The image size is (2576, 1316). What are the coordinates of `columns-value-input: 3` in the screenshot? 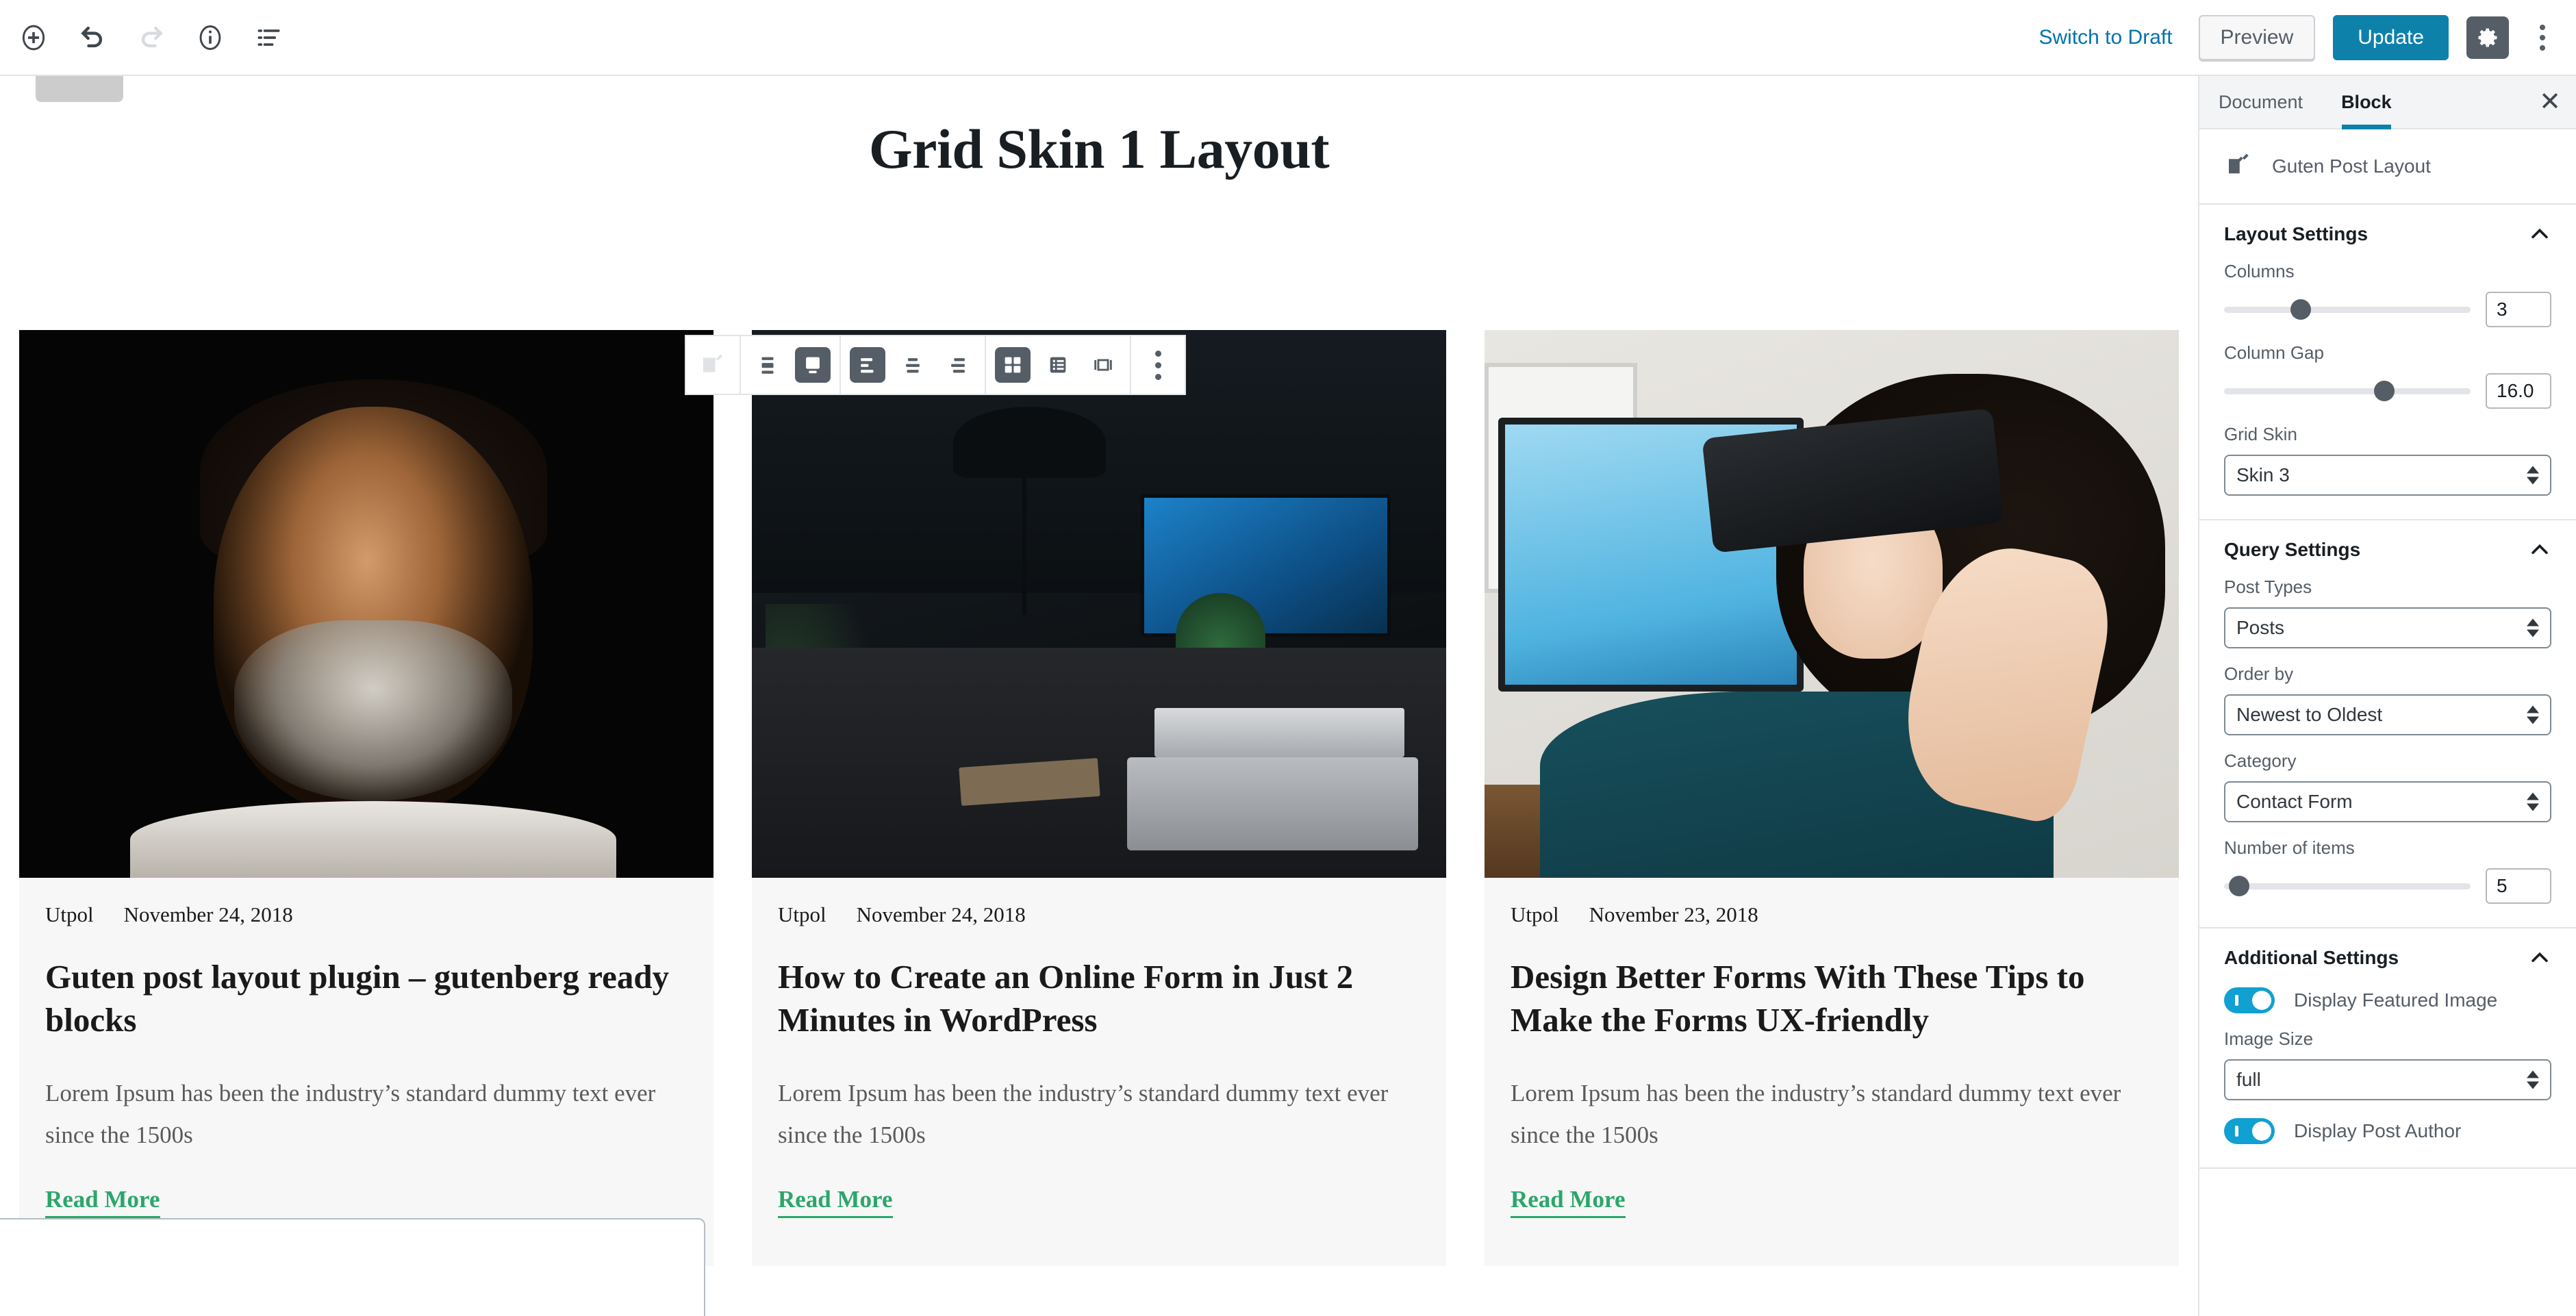 It's located at (2518, 309).